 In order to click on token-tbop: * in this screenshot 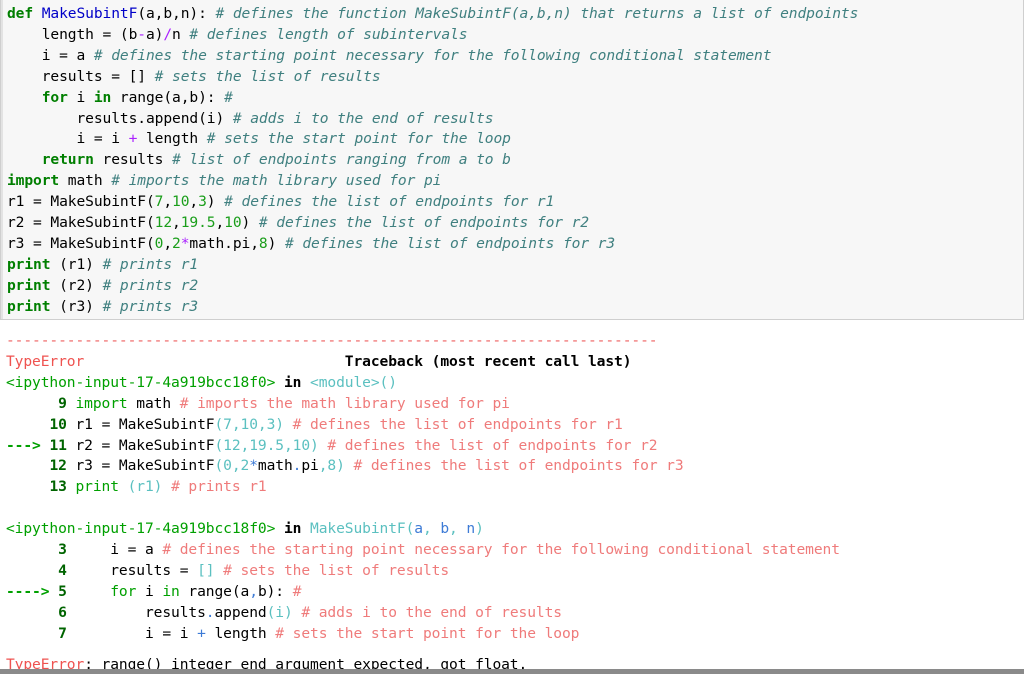, I will do `click(253, 466)`.